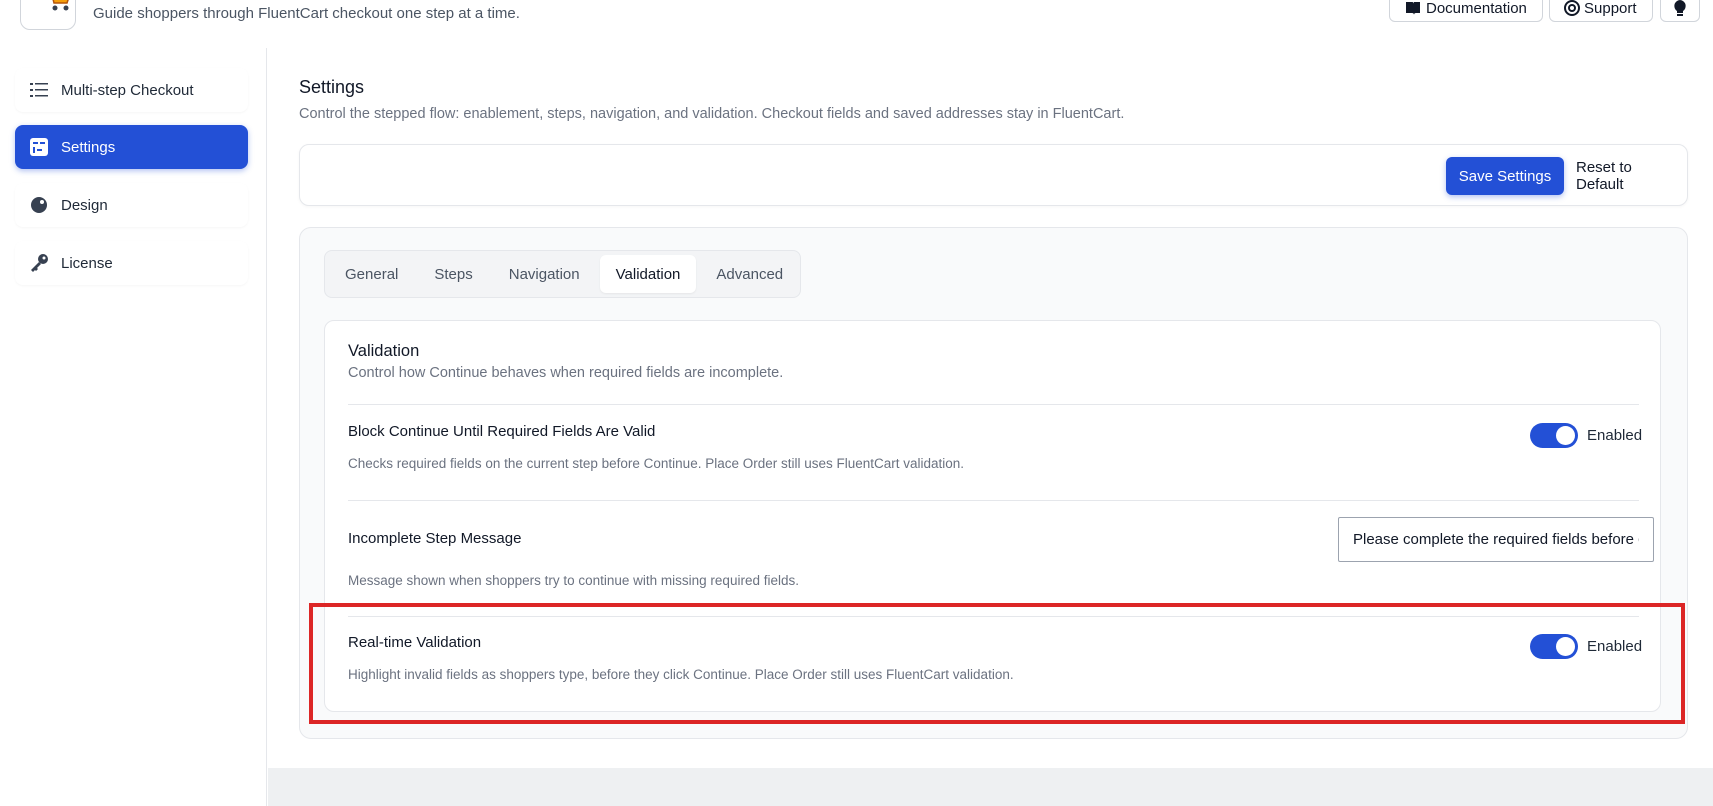 The width and height of the screenshot is (1713, 806). Describe the element at coordinates (87, 263) in the screenshot. I see `sidebar-item-label: License` at that location.